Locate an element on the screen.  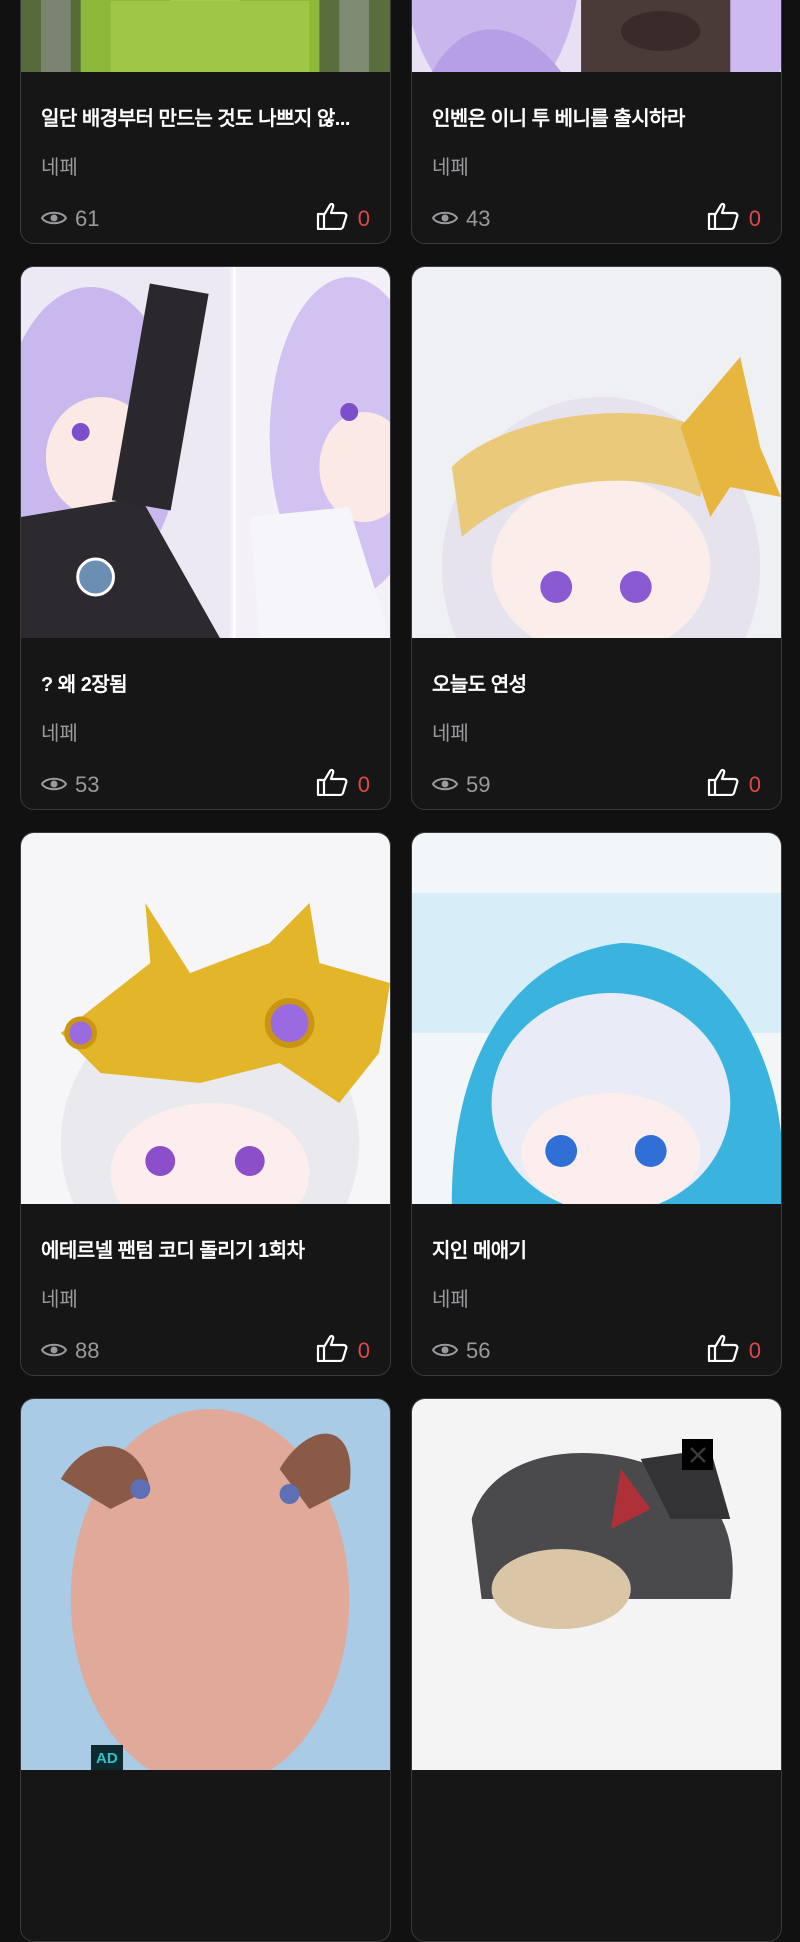
post-card: 지인 메애기 네페 56 0 is located at coordinates (596, 1104).